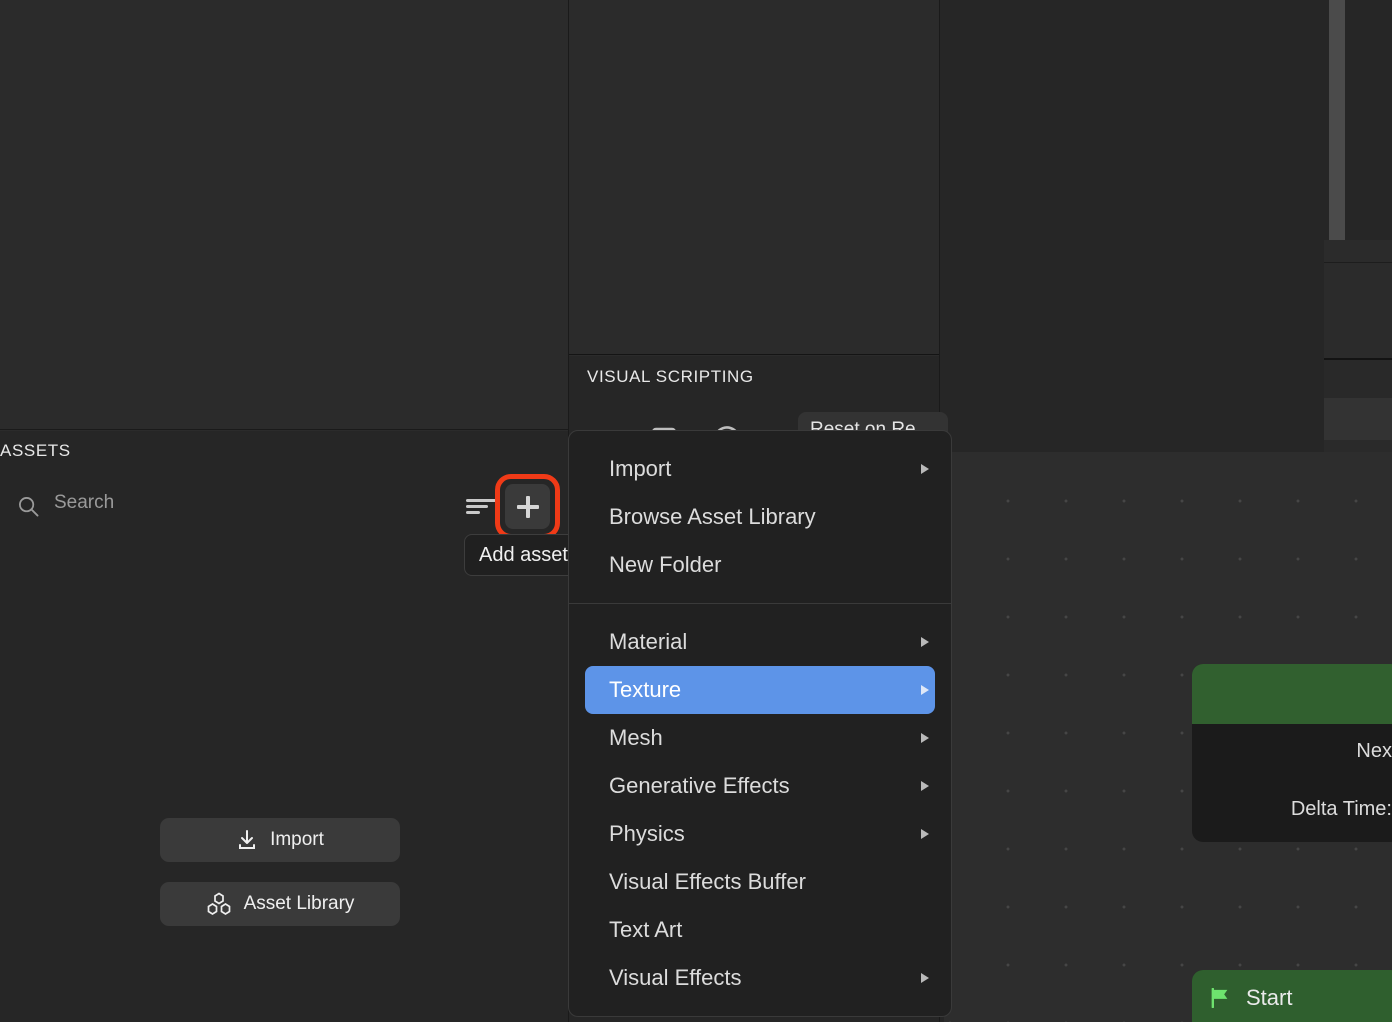 The image size is (1392, 1022). What do you see at coordinates (640, 468) in the screenshot?
I see `context-menu-item-label: Import` at bounding box center [640, 468].